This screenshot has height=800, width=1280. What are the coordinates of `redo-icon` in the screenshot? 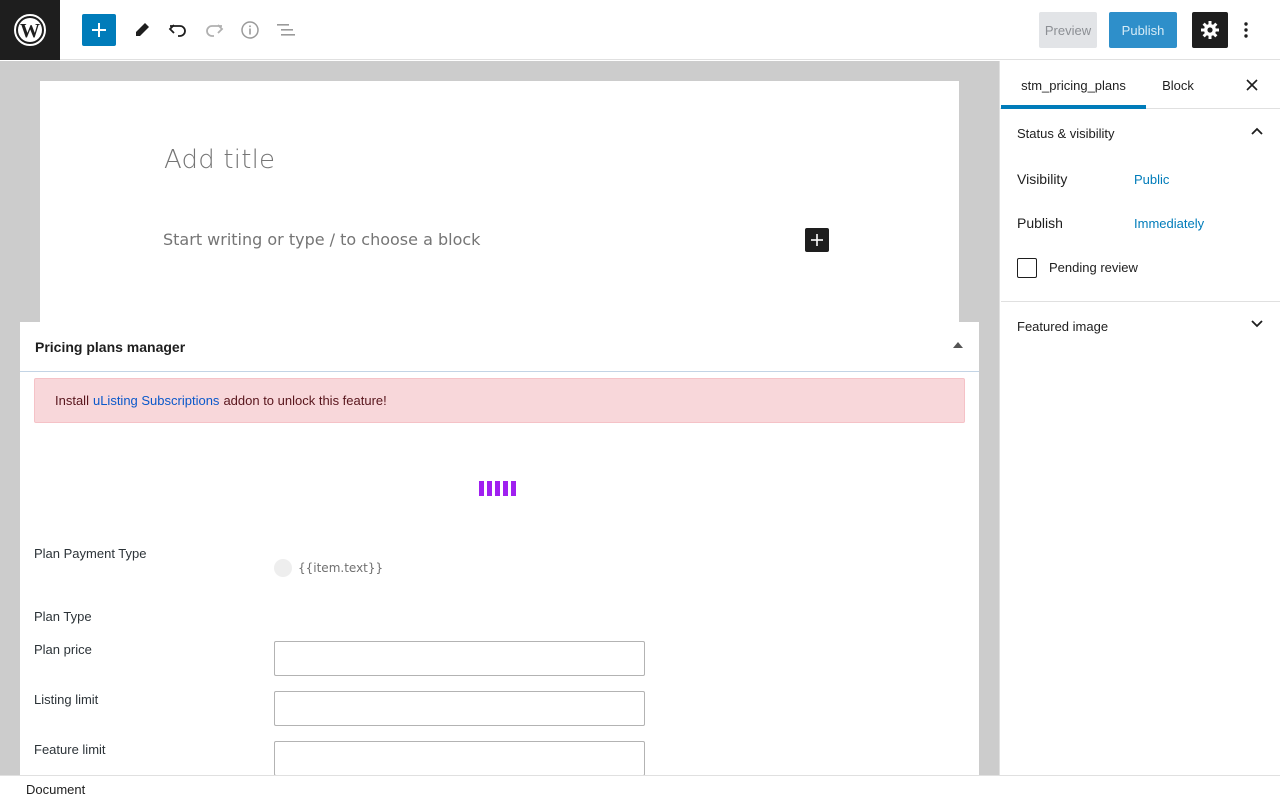 It's located at (215, 30).